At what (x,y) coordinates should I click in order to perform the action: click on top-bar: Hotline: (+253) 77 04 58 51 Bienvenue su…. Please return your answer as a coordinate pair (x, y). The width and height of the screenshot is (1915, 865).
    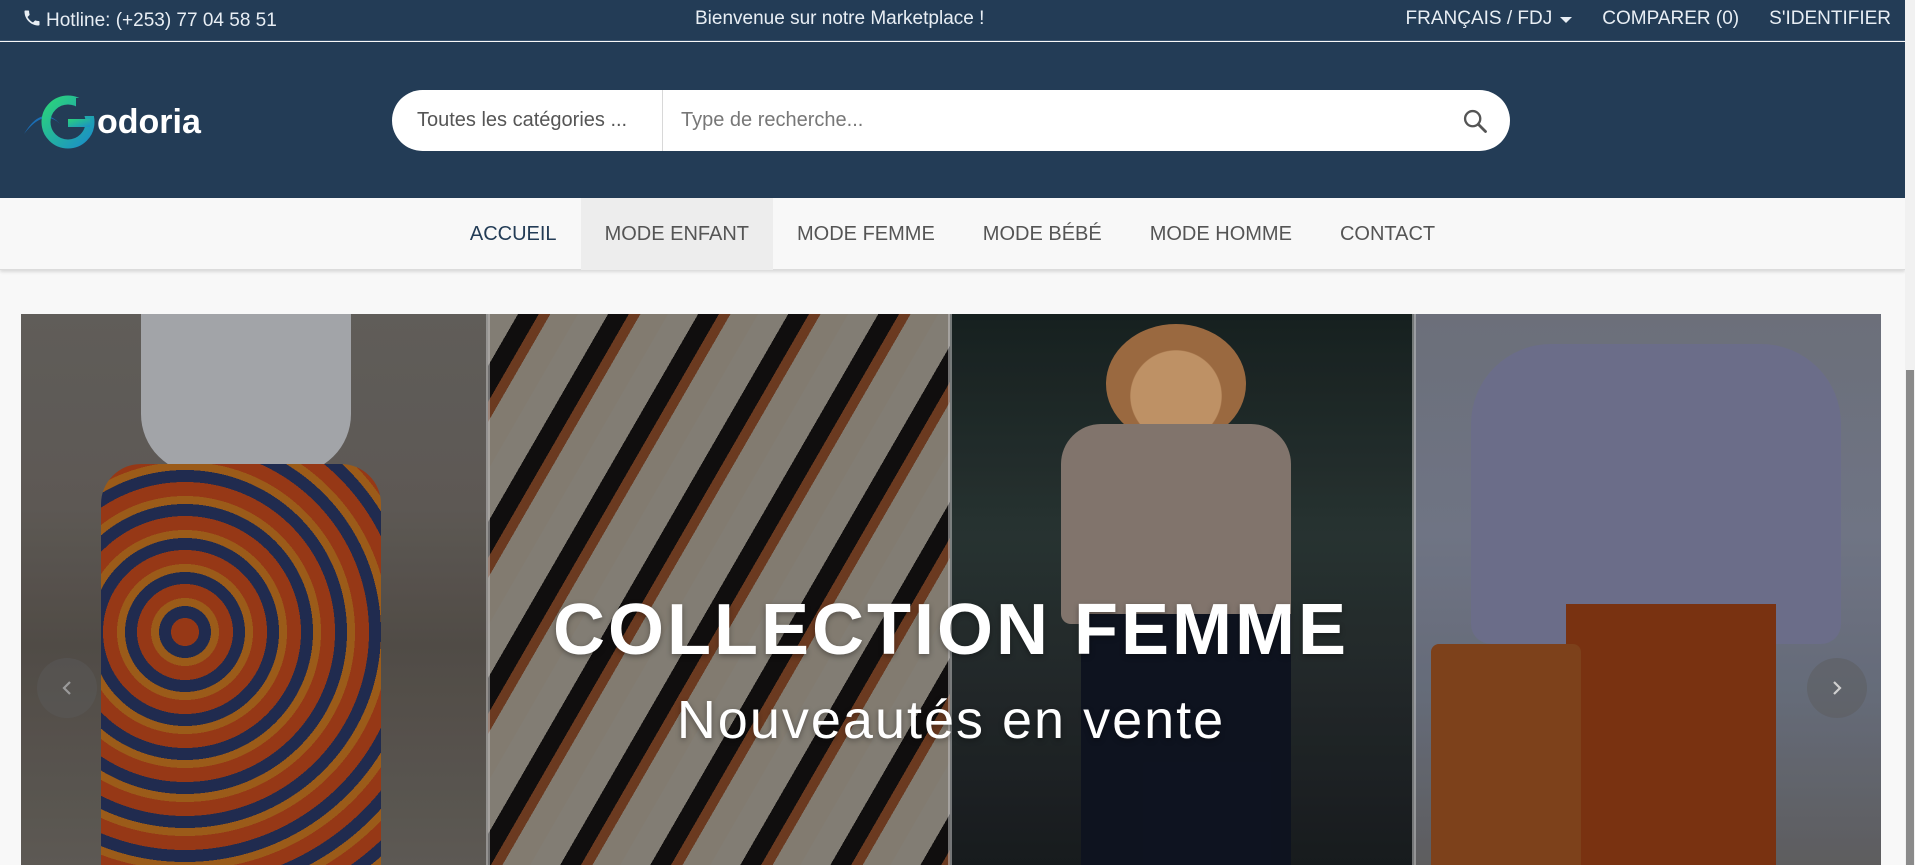
    Looking at the image, I should click on (952, 20).